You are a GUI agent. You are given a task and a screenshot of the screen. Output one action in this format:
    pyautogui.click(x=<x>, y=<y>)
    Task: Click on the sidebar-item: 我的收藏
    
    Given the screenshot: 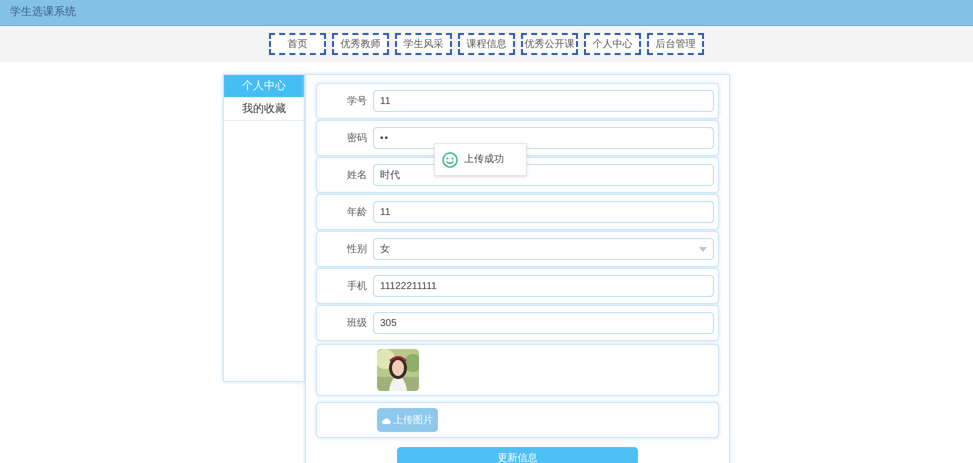 What is the action you would take?
    pyautogui.click(x=264, y=109)
    